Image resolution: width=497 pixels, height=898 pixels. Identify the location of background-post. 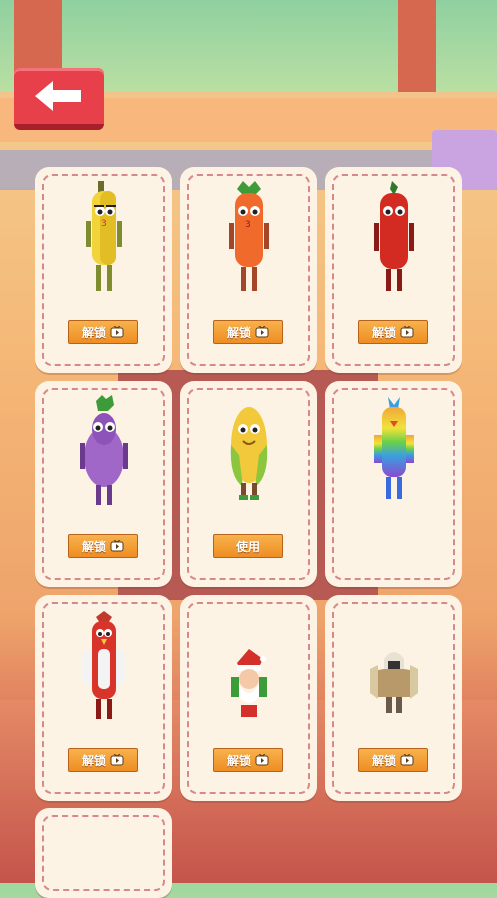
(417, 52).